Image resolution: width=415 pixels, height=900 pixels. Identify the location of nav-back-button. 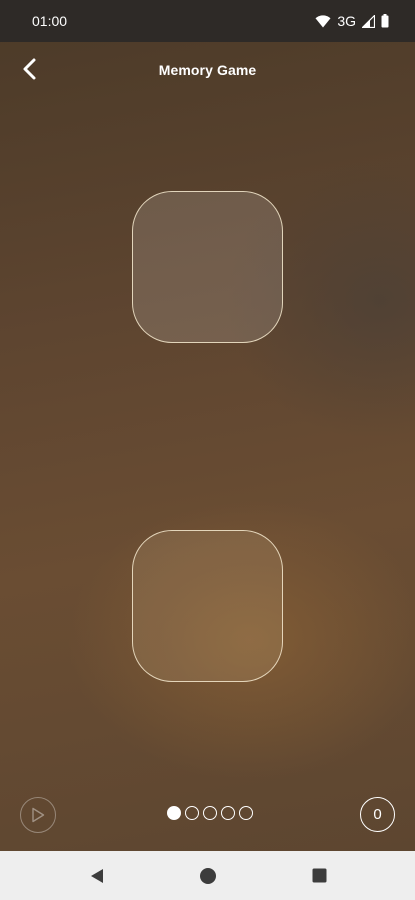
(97, 875).